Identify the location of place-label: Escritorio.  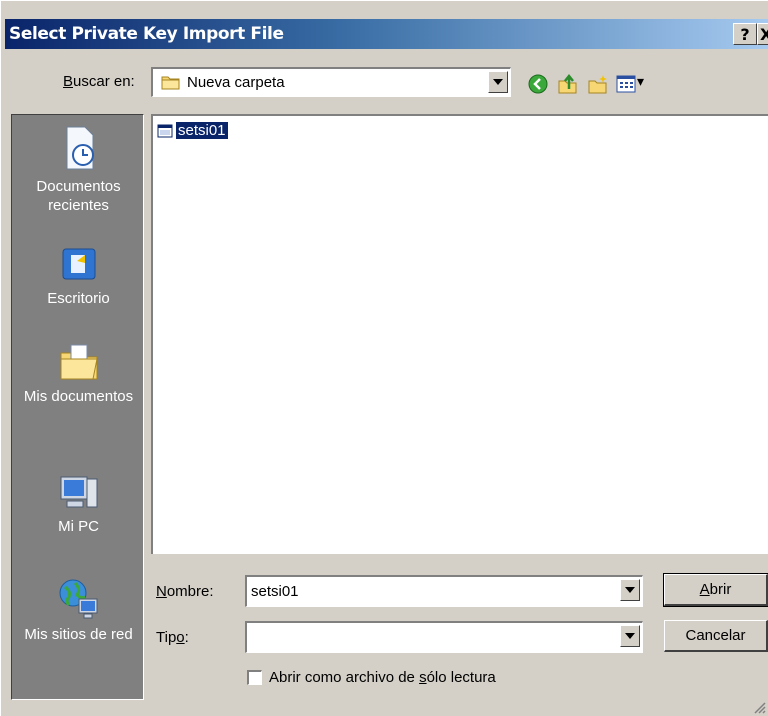
(78, 298).